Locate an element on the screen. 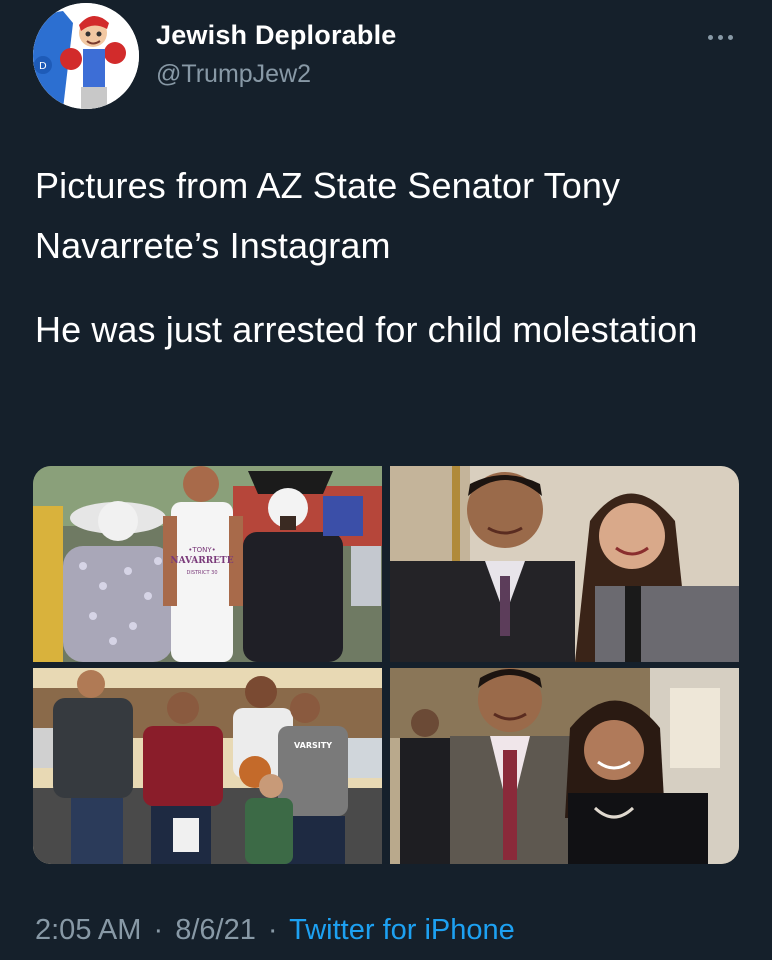 The height and width of the screenshot is (960, 772). photo-group-youth-icon: VARSITY is located at coordinates (207, 766).